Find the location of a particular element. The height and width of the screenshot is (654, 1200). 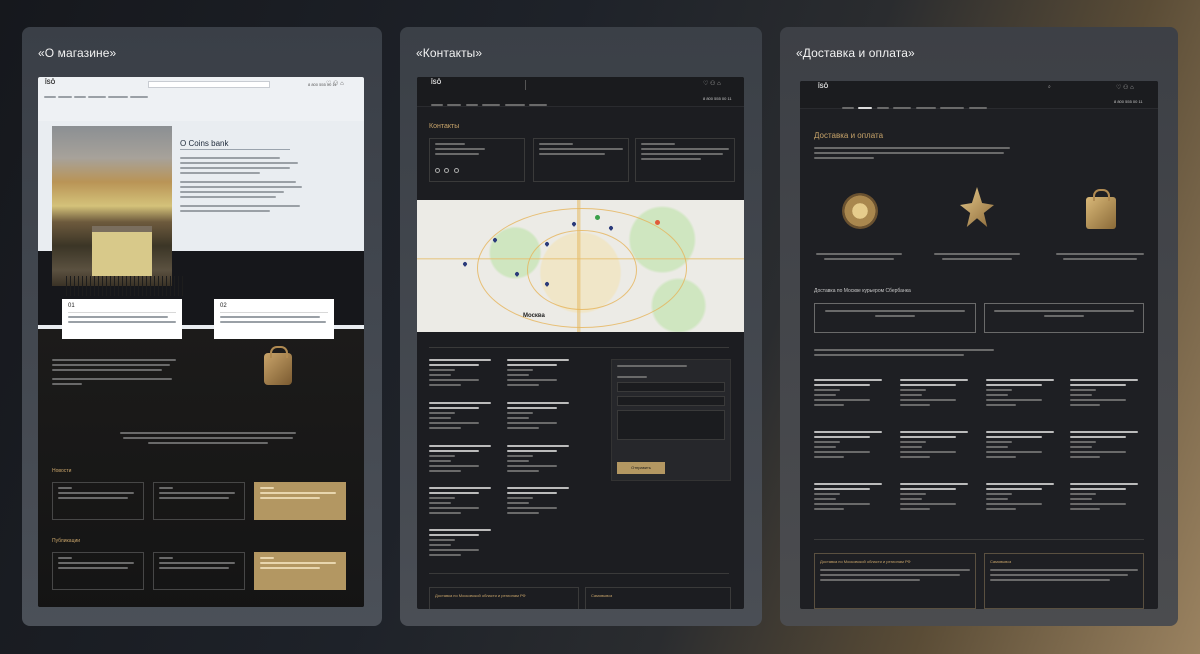

about-heading: О Coins bank is located at coordinates (204, 143).